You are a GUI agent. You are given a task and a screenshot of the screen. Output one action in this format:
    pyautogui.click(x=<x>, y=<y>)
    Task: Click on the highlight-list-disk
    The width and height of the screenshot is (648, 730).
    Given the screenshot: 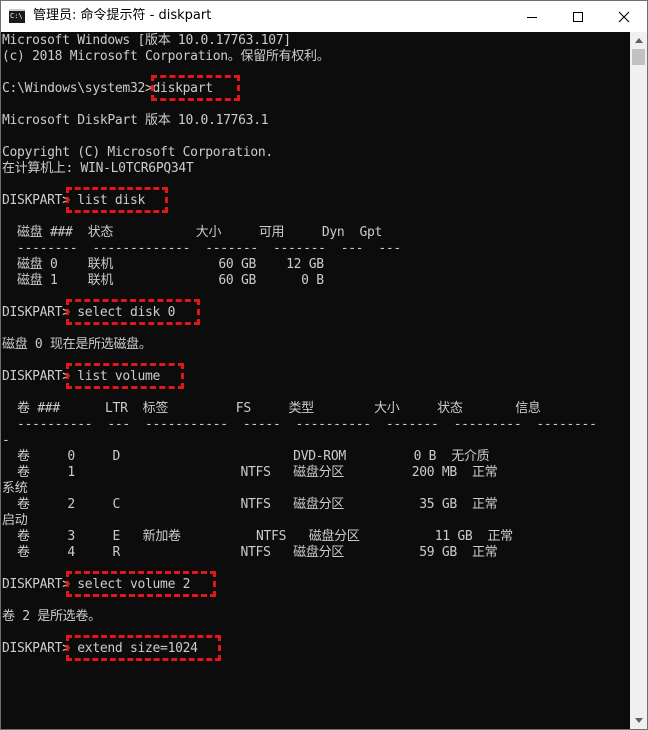 What is the action you would take?
    pyautogui.click(x=117, y=200)
    